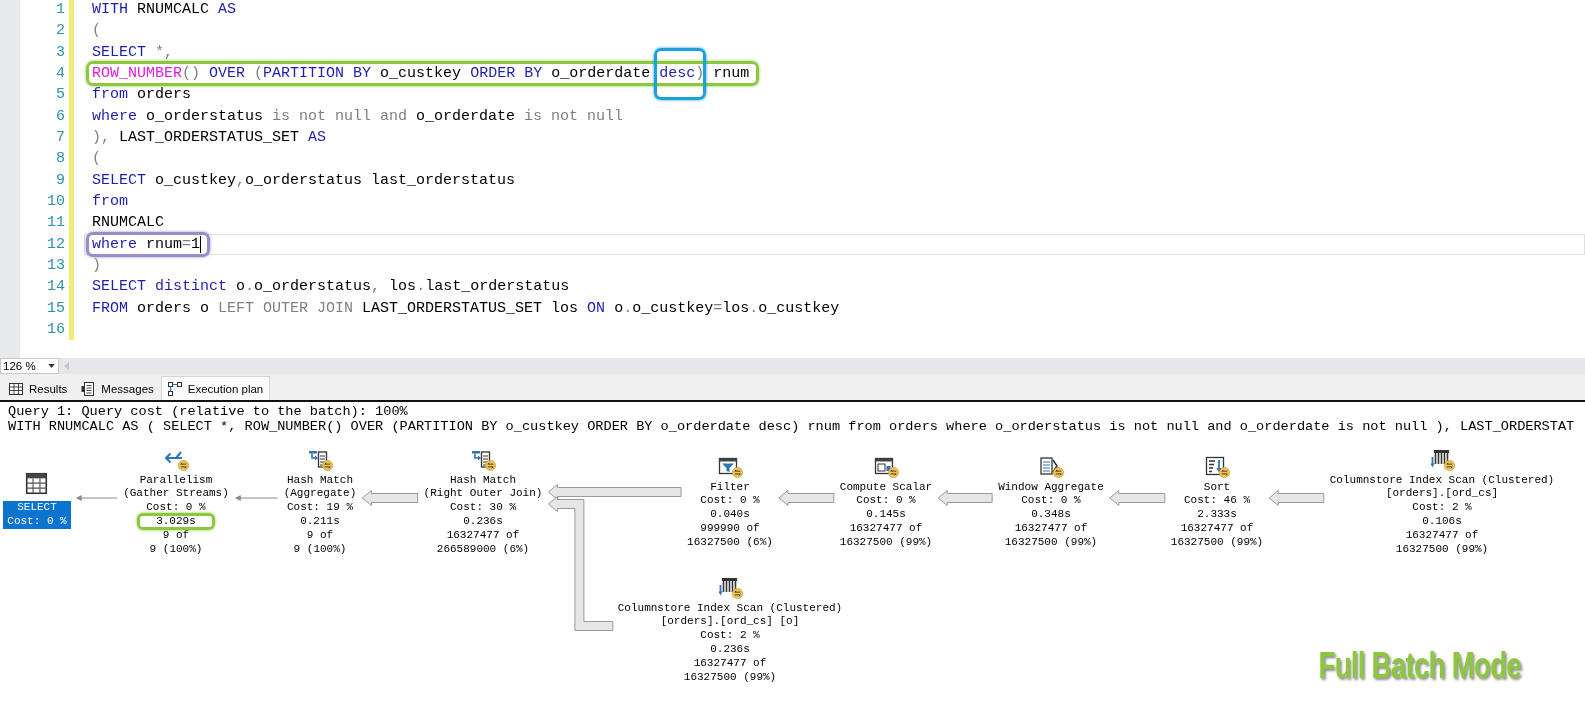 The height and width of the screenshot is (719, 1585). I want to click on line-number: 9, so click(60, 180).